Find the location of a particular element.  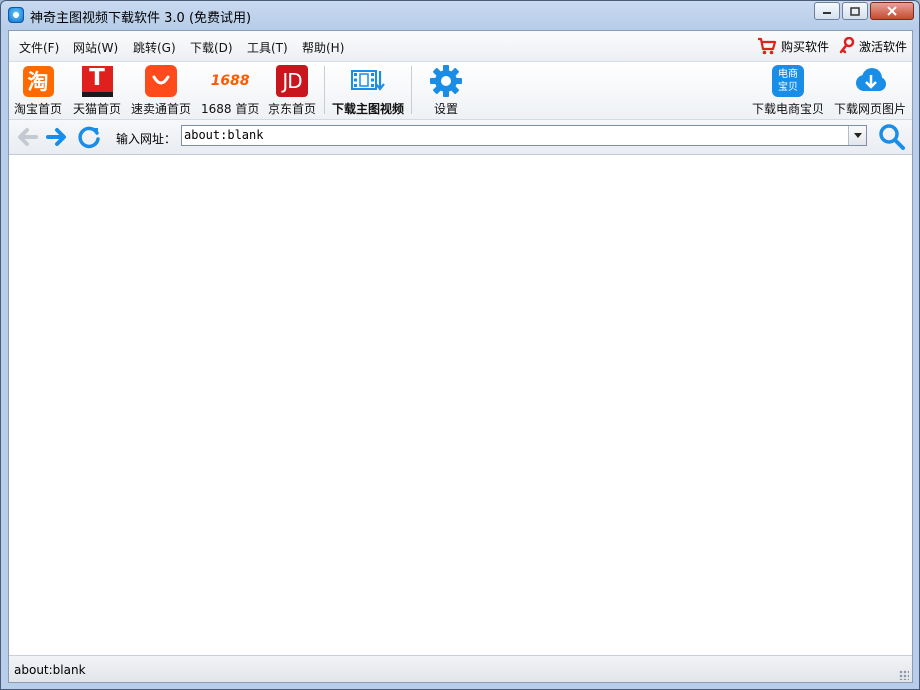

maximize-icon is located at coordinates (855, 11).